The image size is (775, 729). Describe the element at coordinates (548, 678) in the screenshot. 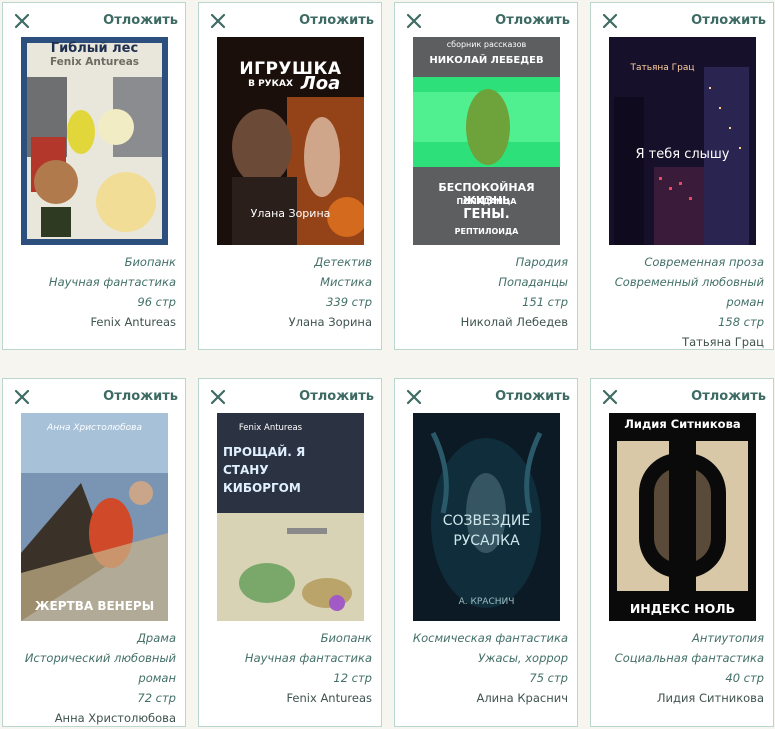

I see `page-count: 75 стр` at that location.